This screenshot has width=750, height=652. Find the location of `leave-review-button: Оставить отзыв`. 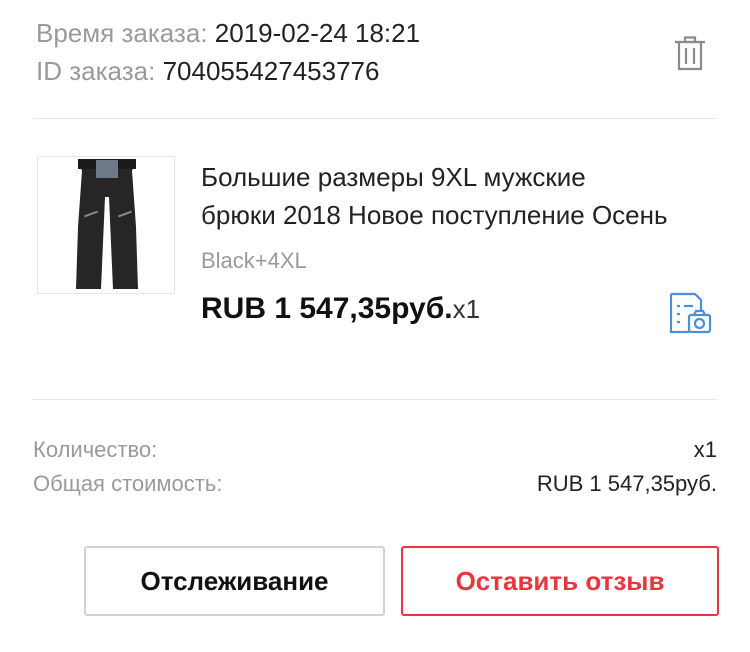

leave-review-button: Оставить отзыв is located at coordinates (560, 581).